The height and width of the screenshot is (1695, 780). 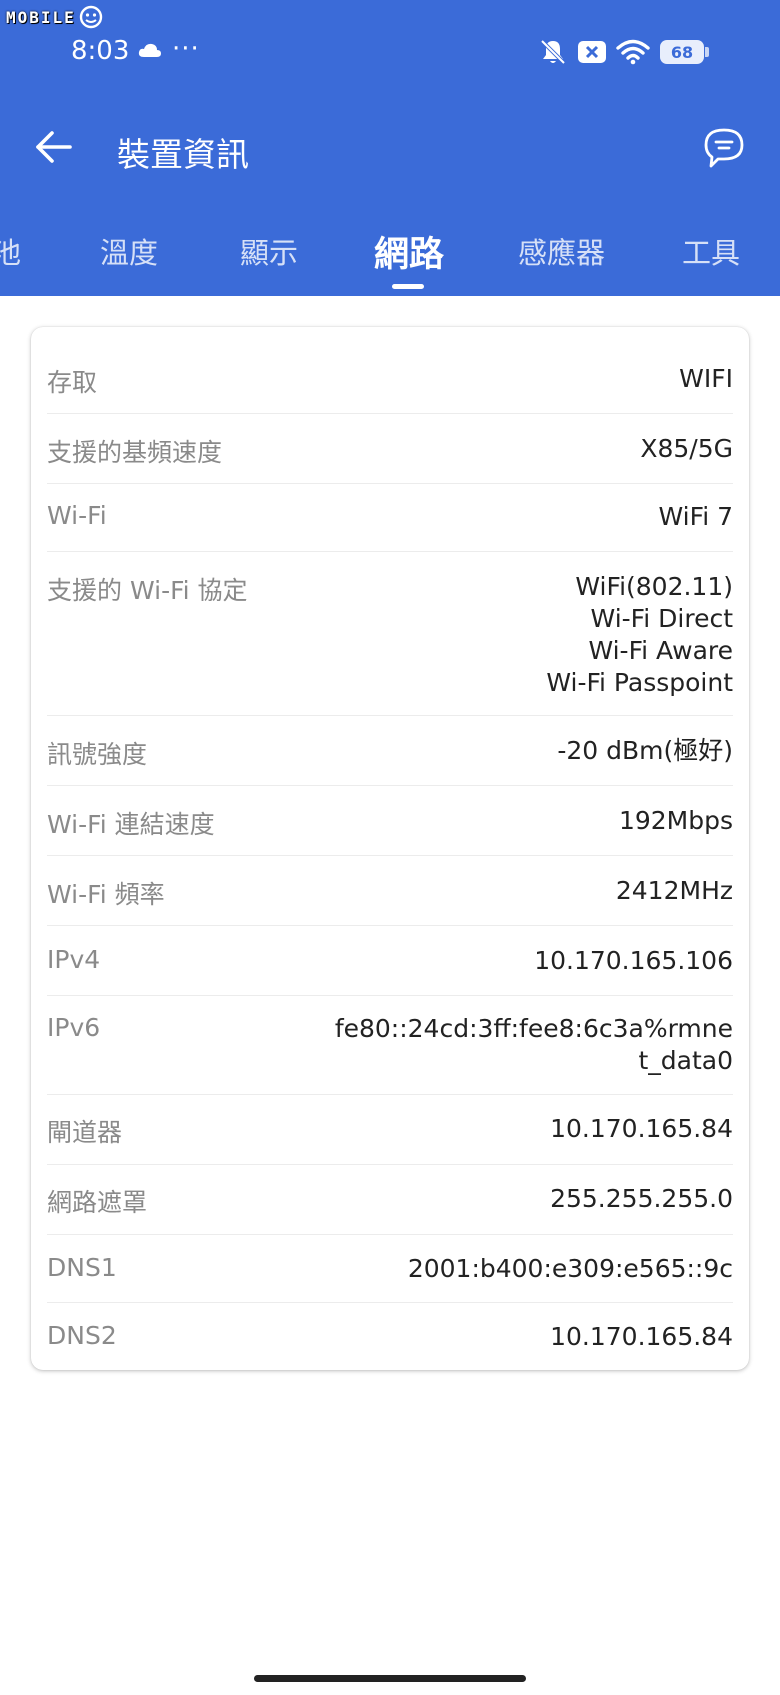 I want to click on row-label: Wi-Fi 頻率, so click(x=106, y=894).